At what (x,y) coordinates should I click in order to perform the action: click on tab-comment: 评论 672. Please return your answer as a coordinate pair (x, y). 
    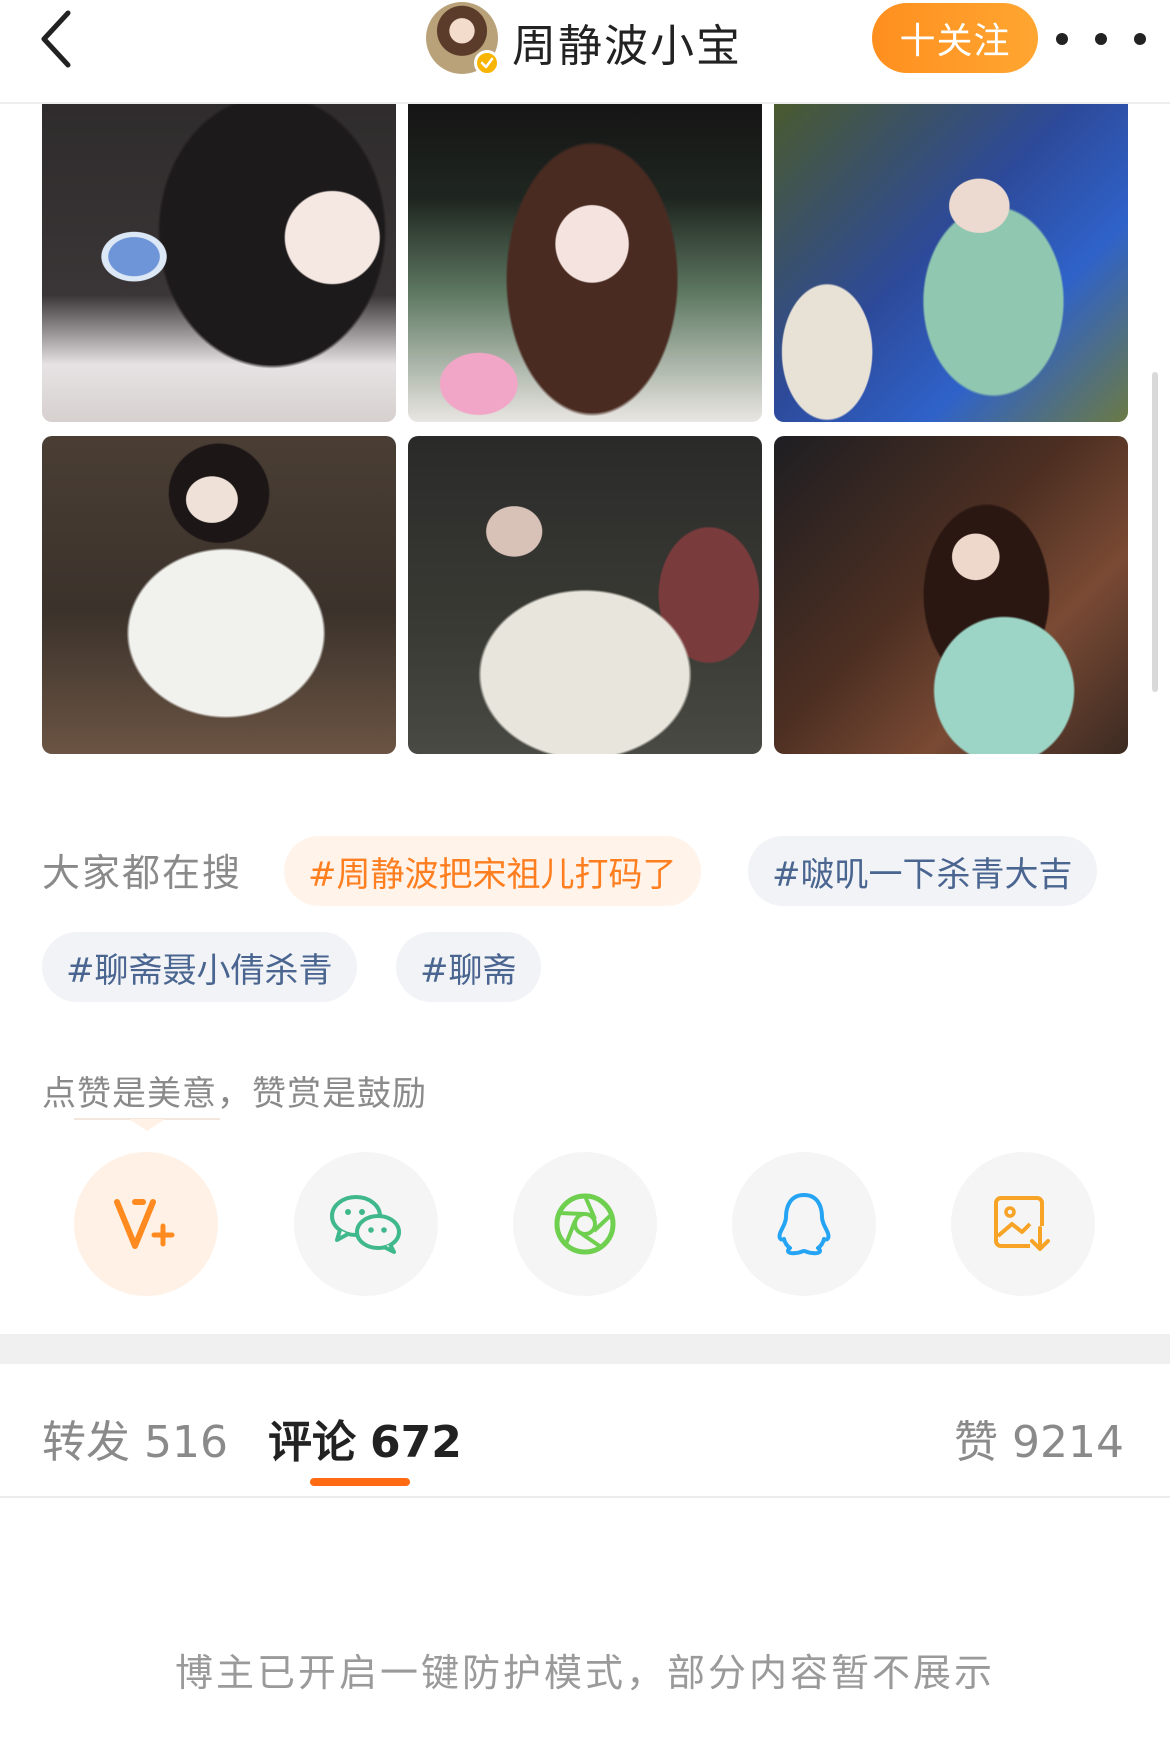
    Looking at the image, I should click on (365, 1438).